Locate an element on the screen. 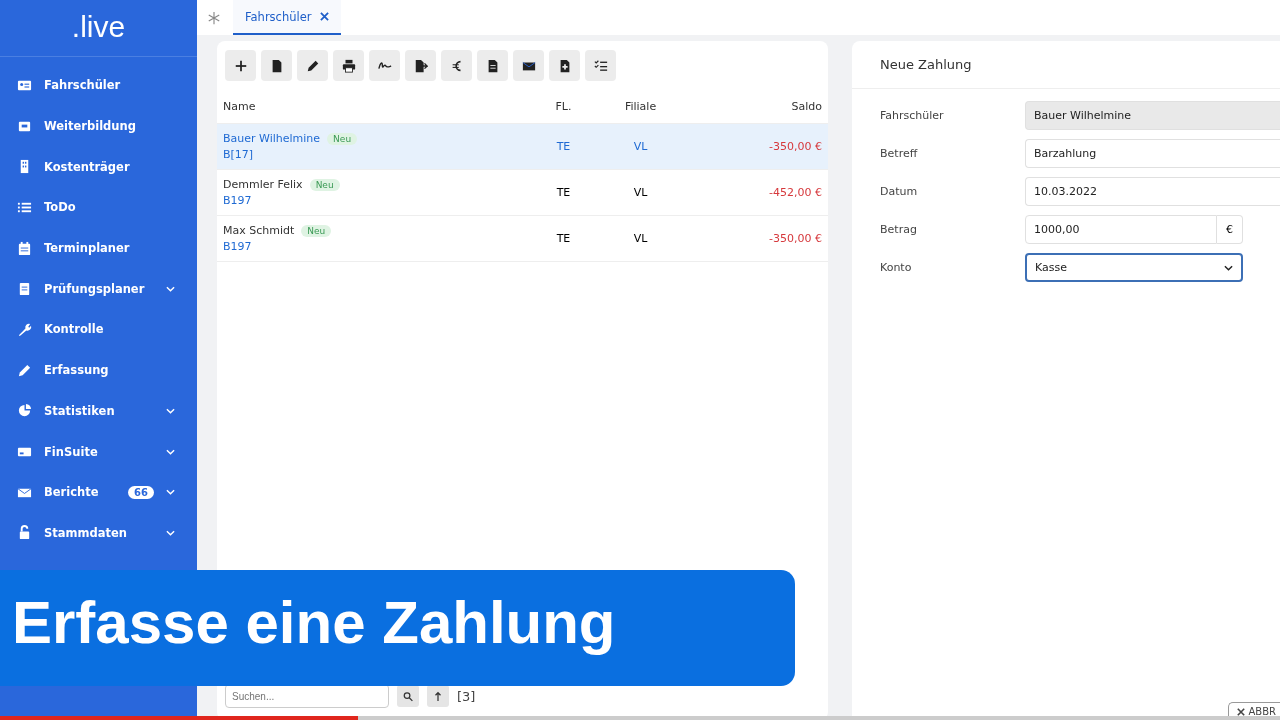 The height and width of the screenshot is (720, 1280). sidebar-item: Statistiken is located at coordinates (98, 411).